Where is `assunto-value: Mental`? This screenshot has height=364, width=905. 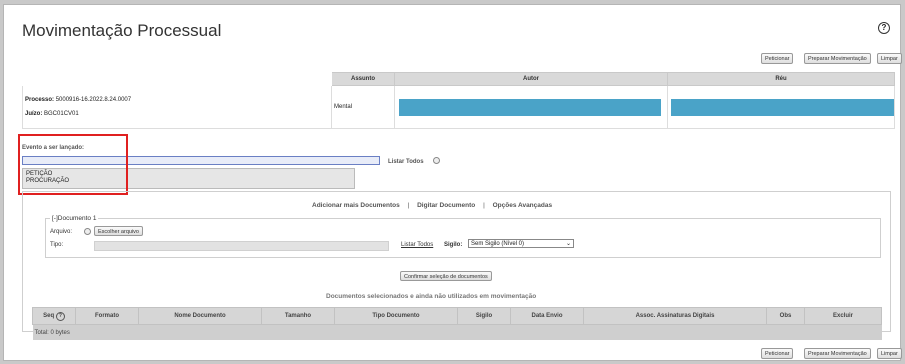
assunto-value: Mental is located at coordinates (343, 107).